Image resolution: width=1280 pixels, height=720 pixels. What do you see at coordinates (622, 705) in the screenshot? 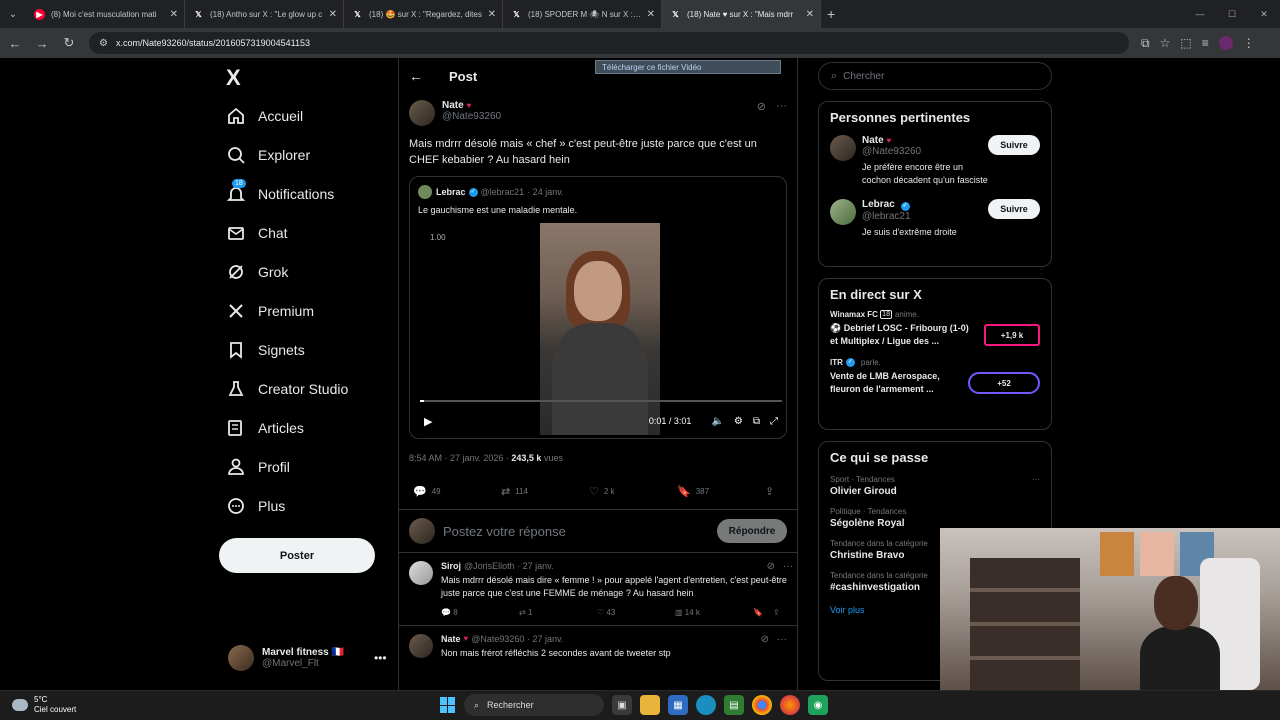
I see `task-view-icon: ▣` at bounding box center [622, 705].